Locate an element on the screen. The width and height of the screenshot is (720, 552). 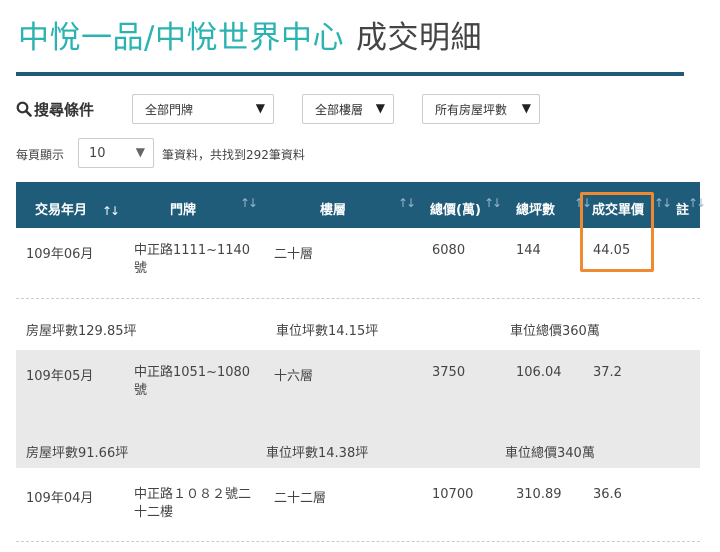
per-page-label: 每頁顯示 is located at coordinates (40, 155).